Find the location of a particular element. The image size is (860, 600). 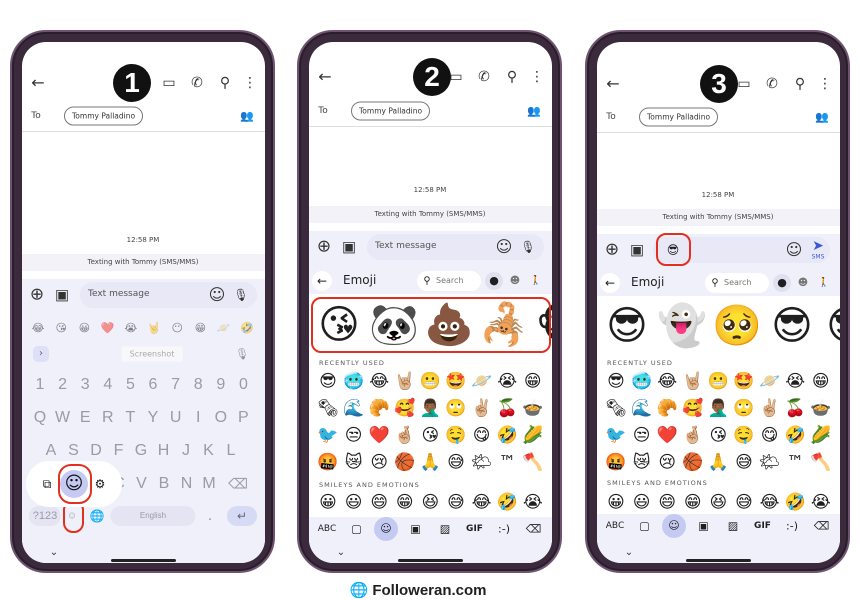

emoji-cell: 😒 is located at coordinates (354, 436).